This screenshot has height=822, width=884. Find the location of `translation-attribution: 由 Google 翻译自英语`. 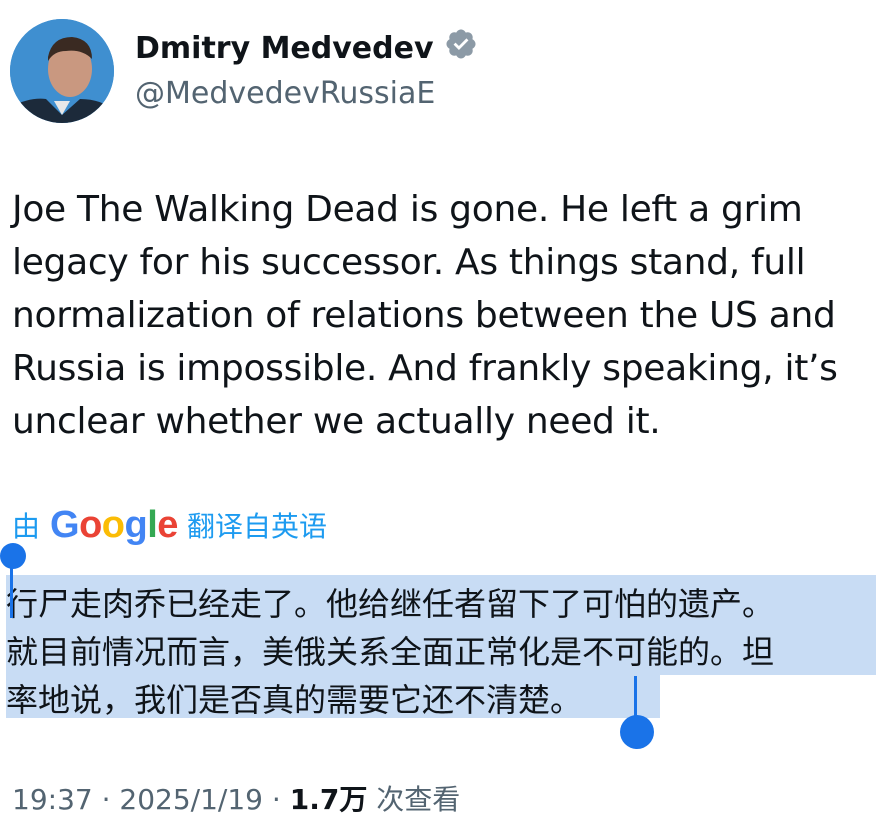

translation-attribution: 由 Google 翻译自英语 is located at coordinates (169, 525).